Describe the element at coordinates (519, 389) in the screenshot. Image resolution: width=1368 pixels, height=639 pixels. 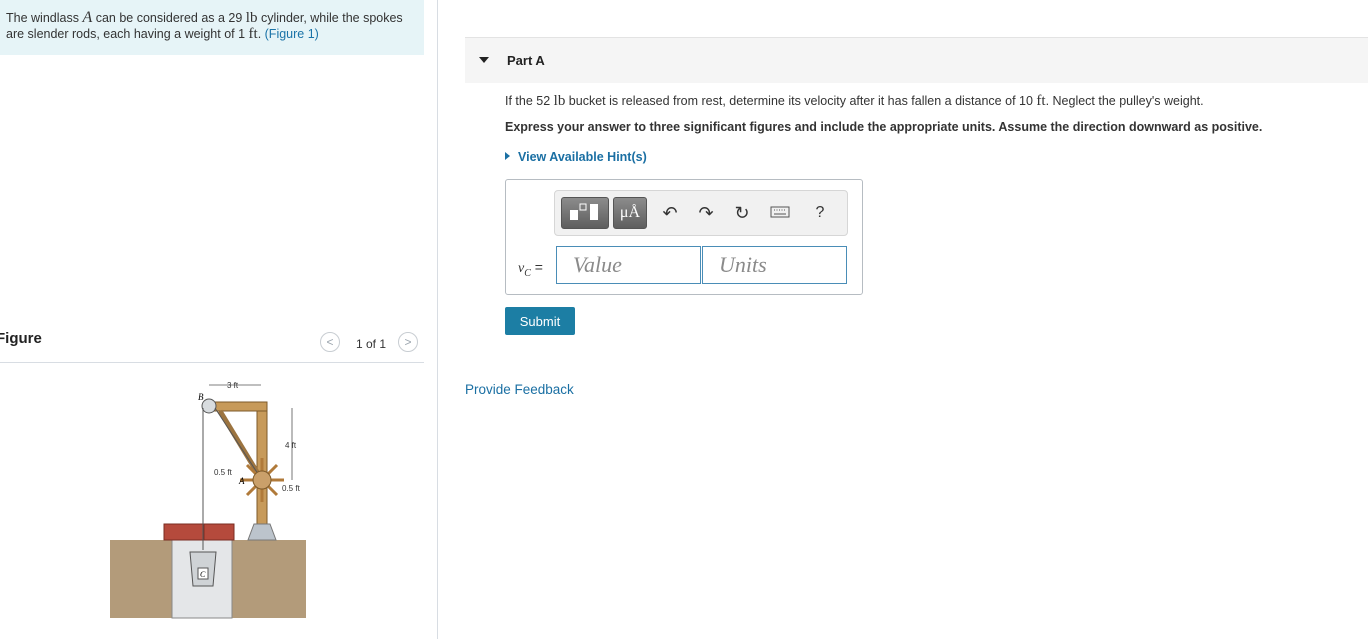
I see `provide-feedback-link: Provide Feedback` at that location.